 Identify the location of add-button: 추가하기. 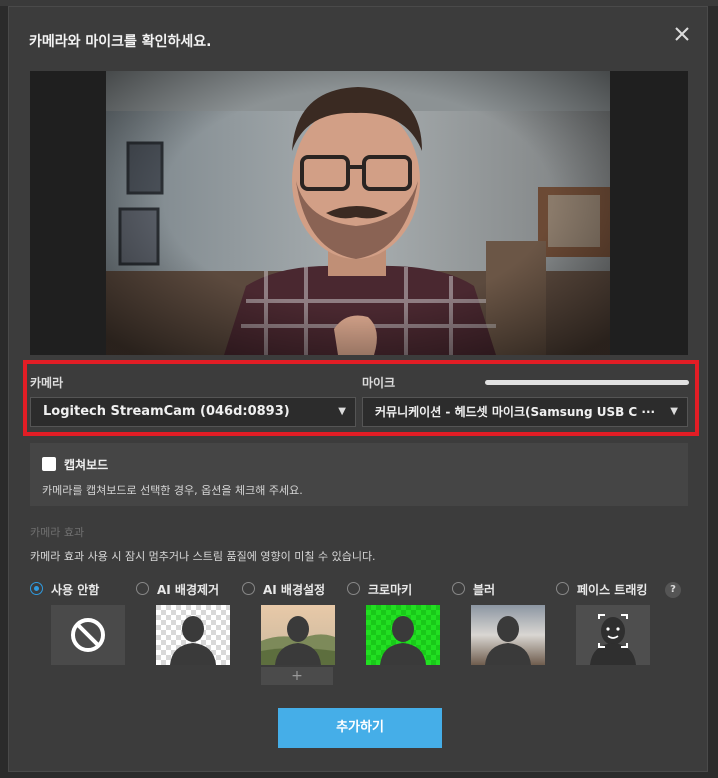
(360, 728).